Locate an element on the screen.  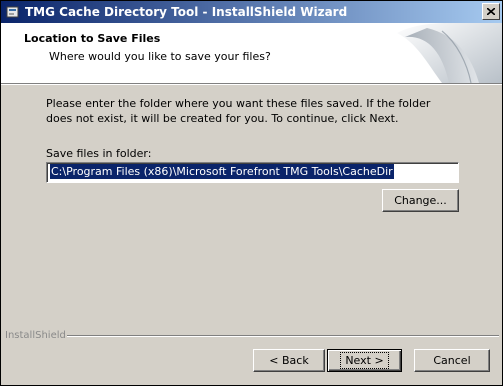
page-curl-graphic is located at coordinates (449, 53).